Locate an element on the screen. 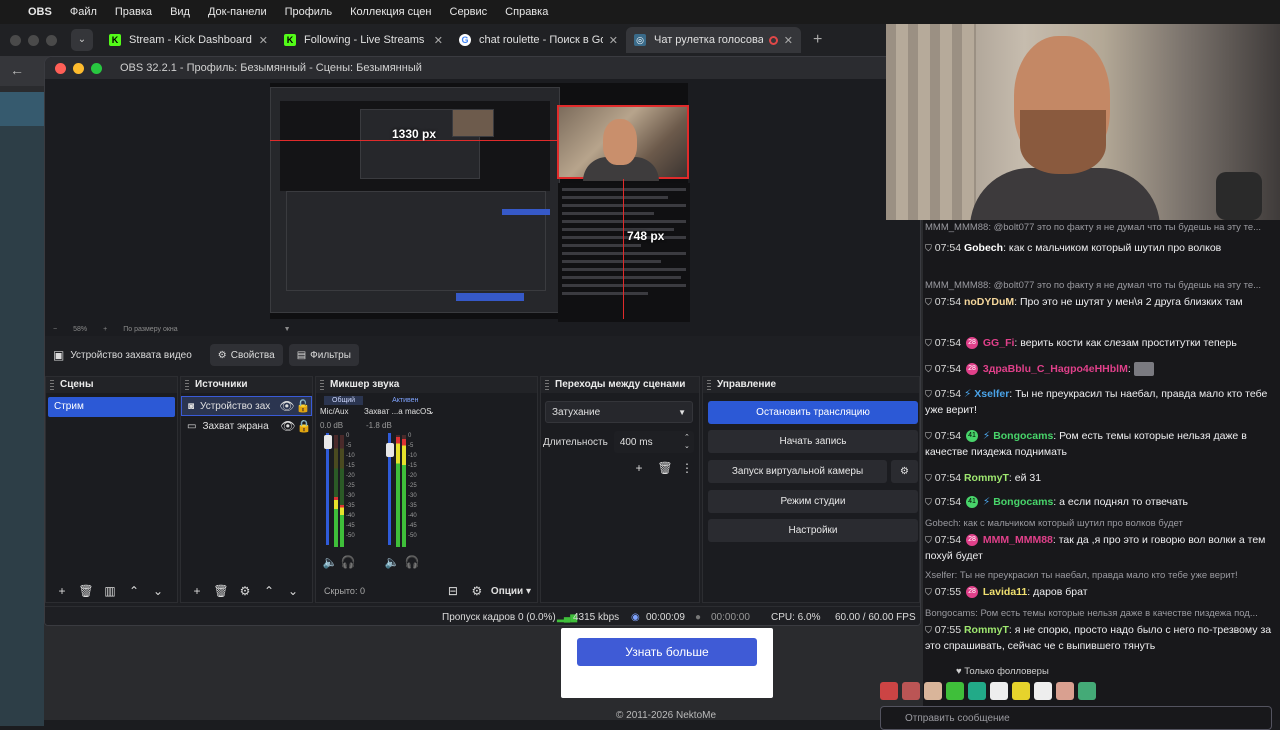 Image resolution: width=1280 pixels, height=730 pixels. chevron-down-icon: ⌄ is located at coordinates (431, 411).